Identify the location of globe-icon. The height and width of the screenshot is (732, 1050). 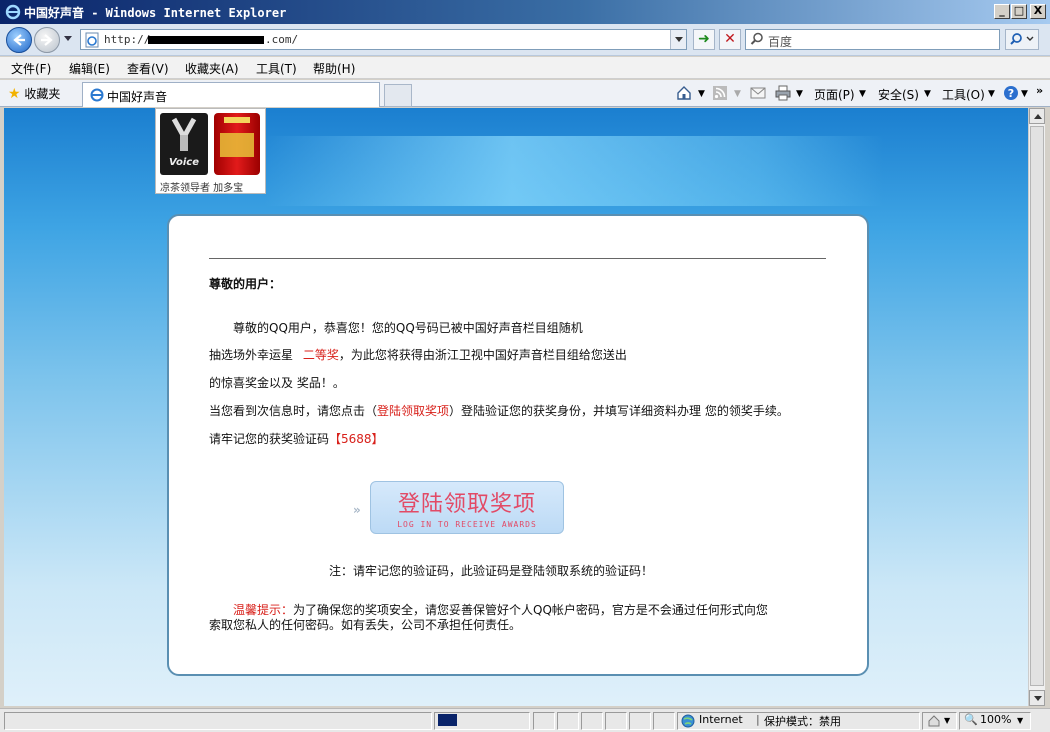
(688, 721).